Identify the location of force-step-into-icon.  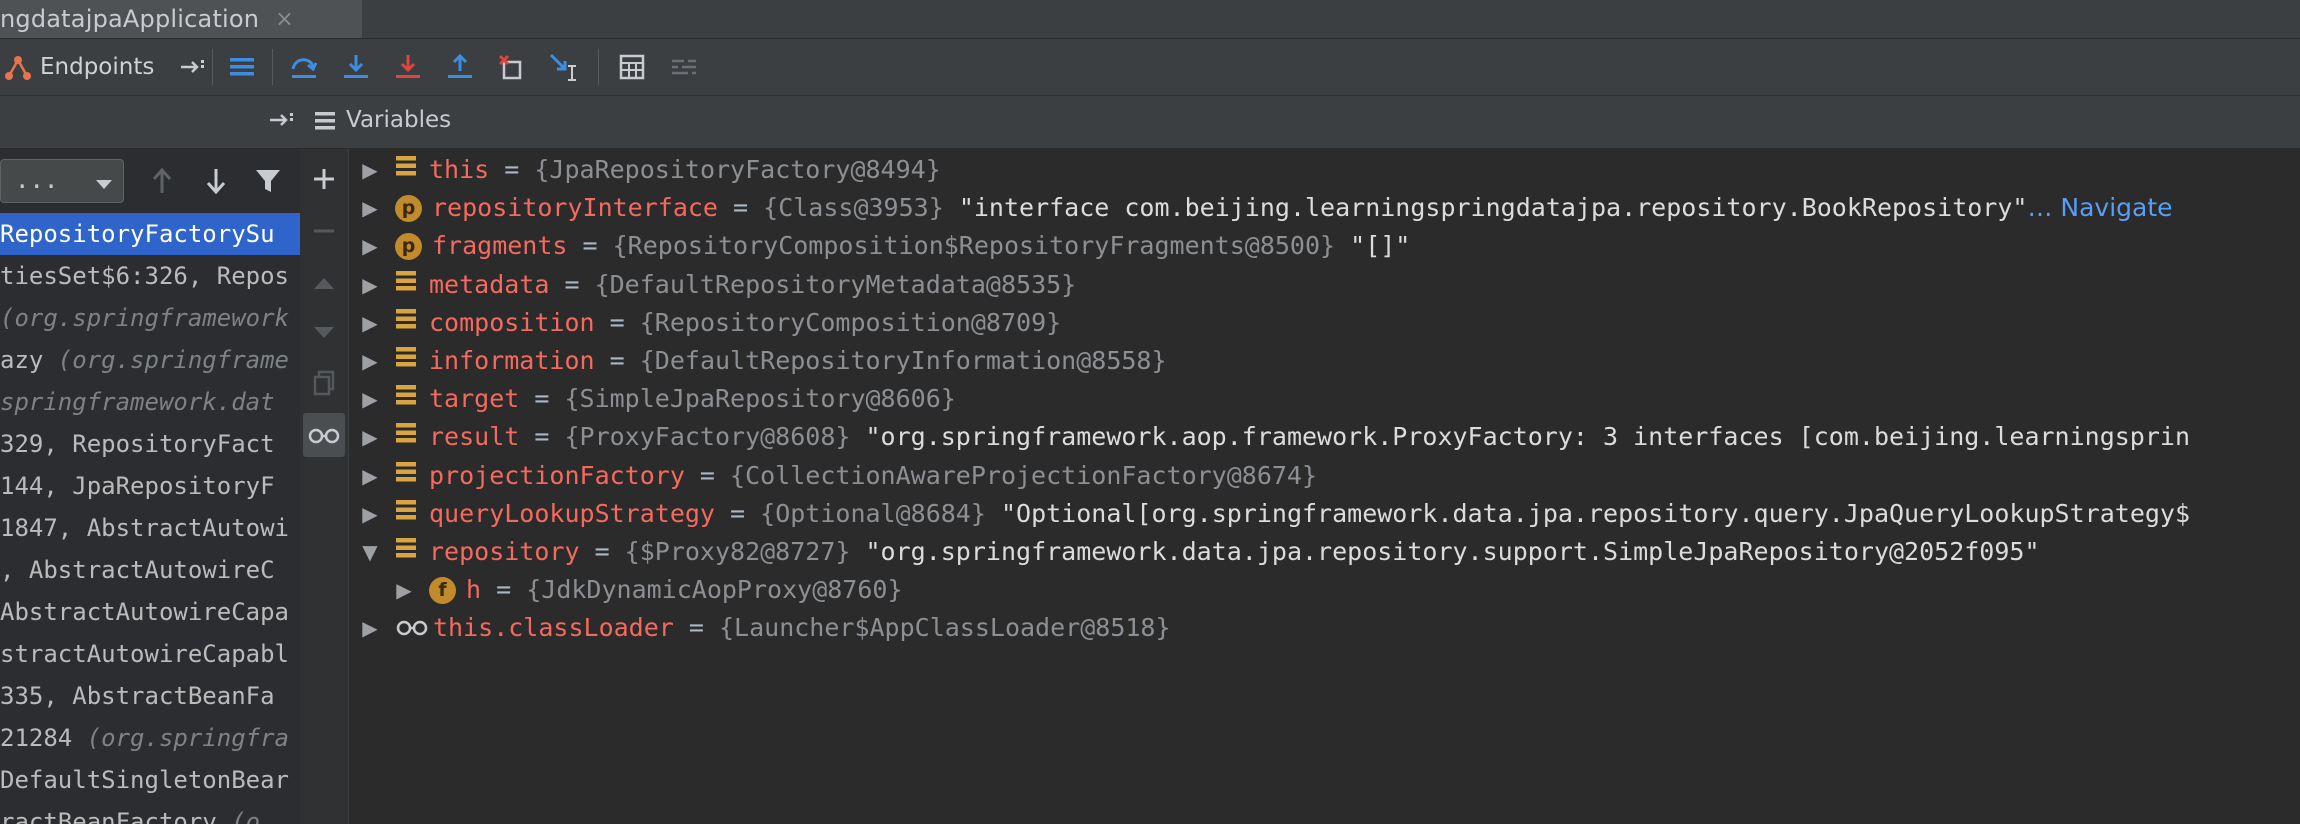
(408, 67).